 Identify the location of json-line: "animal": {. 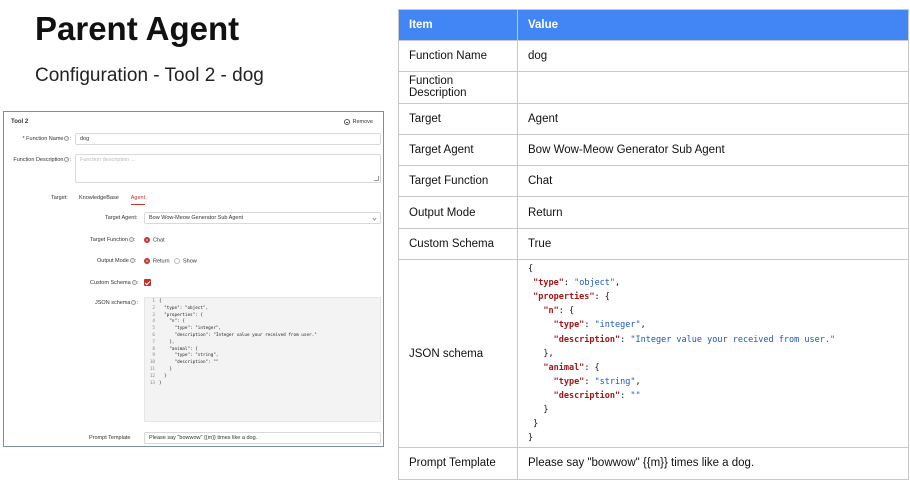
(571, 367).